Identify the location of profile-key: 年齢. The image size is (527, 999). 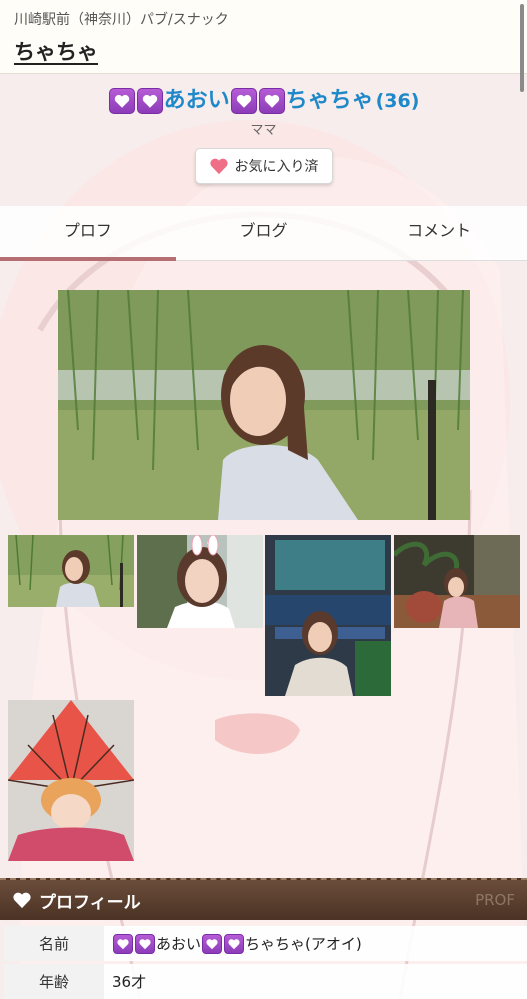
(54, 981).